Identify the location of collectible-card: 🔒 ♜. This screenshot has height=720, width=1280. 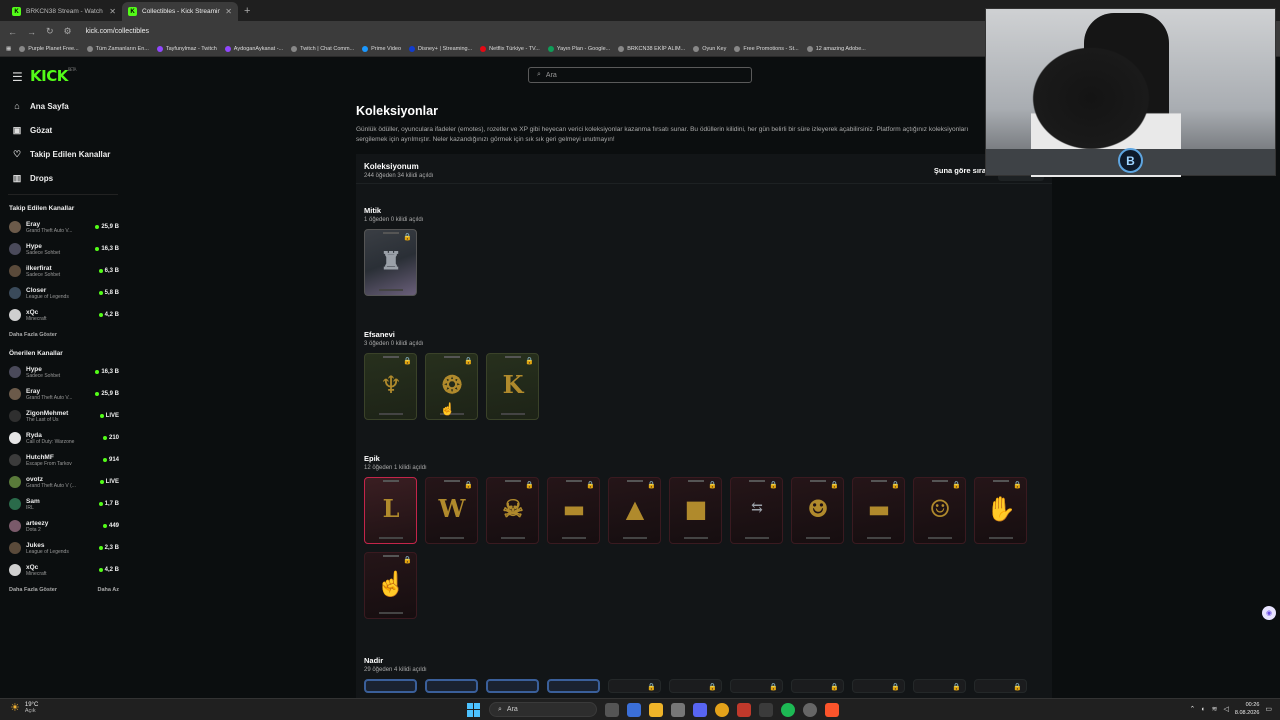
(390, 262).